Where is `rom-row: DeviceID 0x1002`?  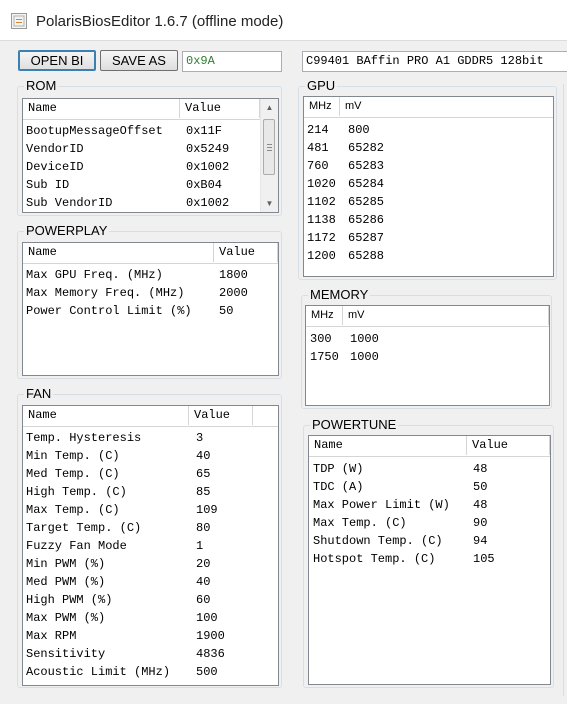 rom-row: DeviceID 0x1002 is located at coordinates (150, 167).